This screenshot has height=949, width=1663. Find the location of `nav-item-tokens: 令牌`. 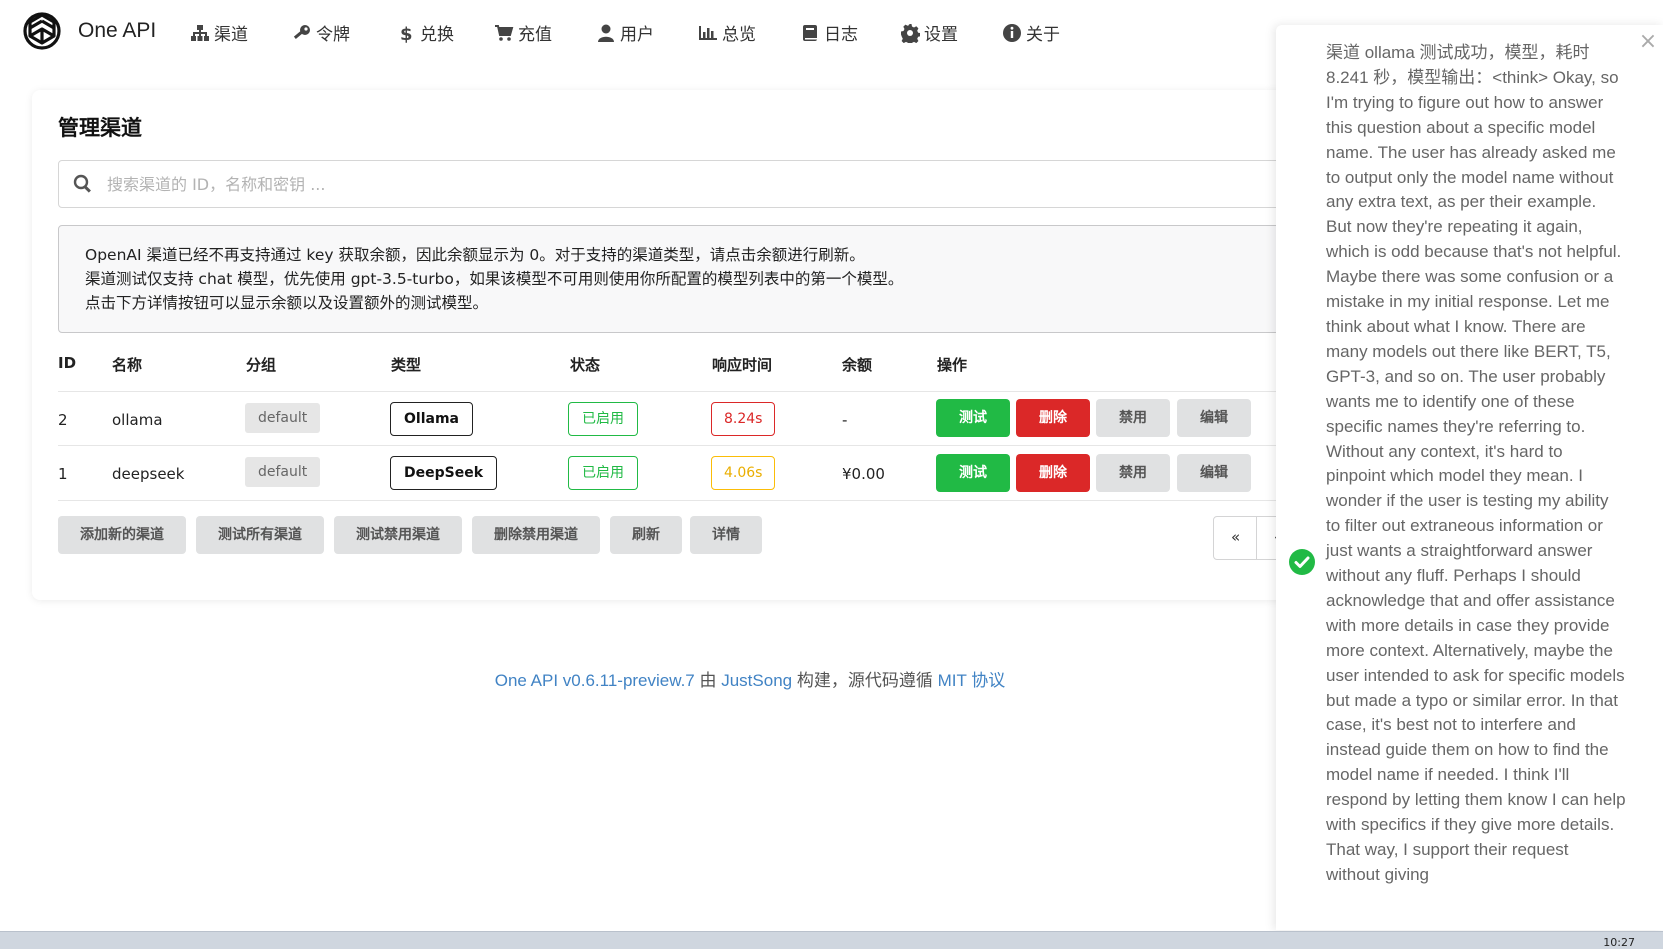

nav-item-tokens: 令牌 is located at coordinates (321, 32).